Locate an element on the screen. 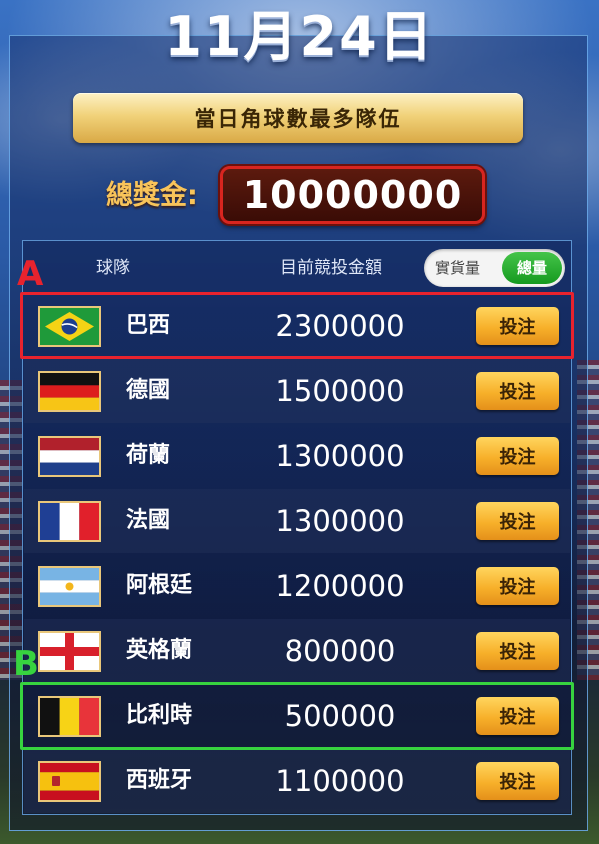 The image size is (599, 844). table-row: 阿根廷 1200000 投注 is located at coordinates (297, 586).